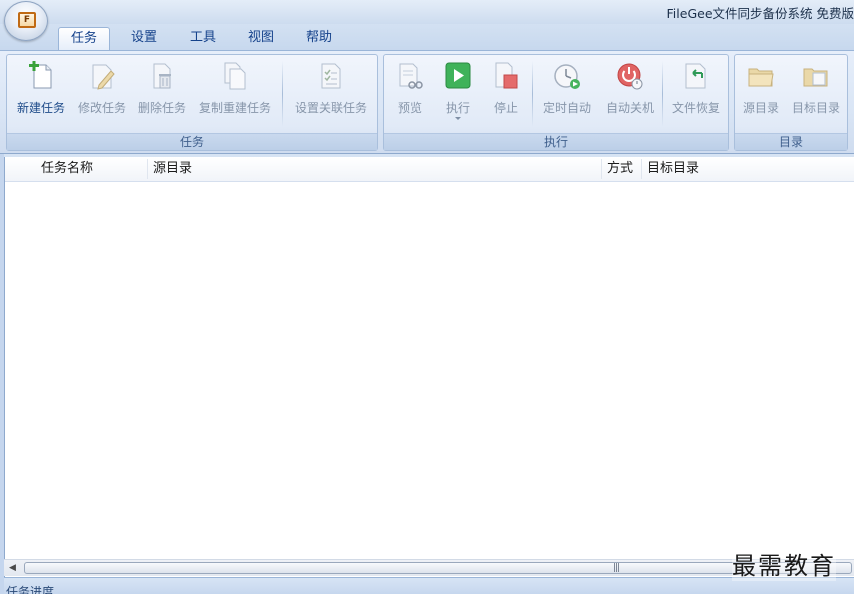 The width and height of the screenshot is (854, 594). Describe the element at coordinates (791, 141) in the screenshot. I see `ribbon-group-folder-label: 目录` at that location.